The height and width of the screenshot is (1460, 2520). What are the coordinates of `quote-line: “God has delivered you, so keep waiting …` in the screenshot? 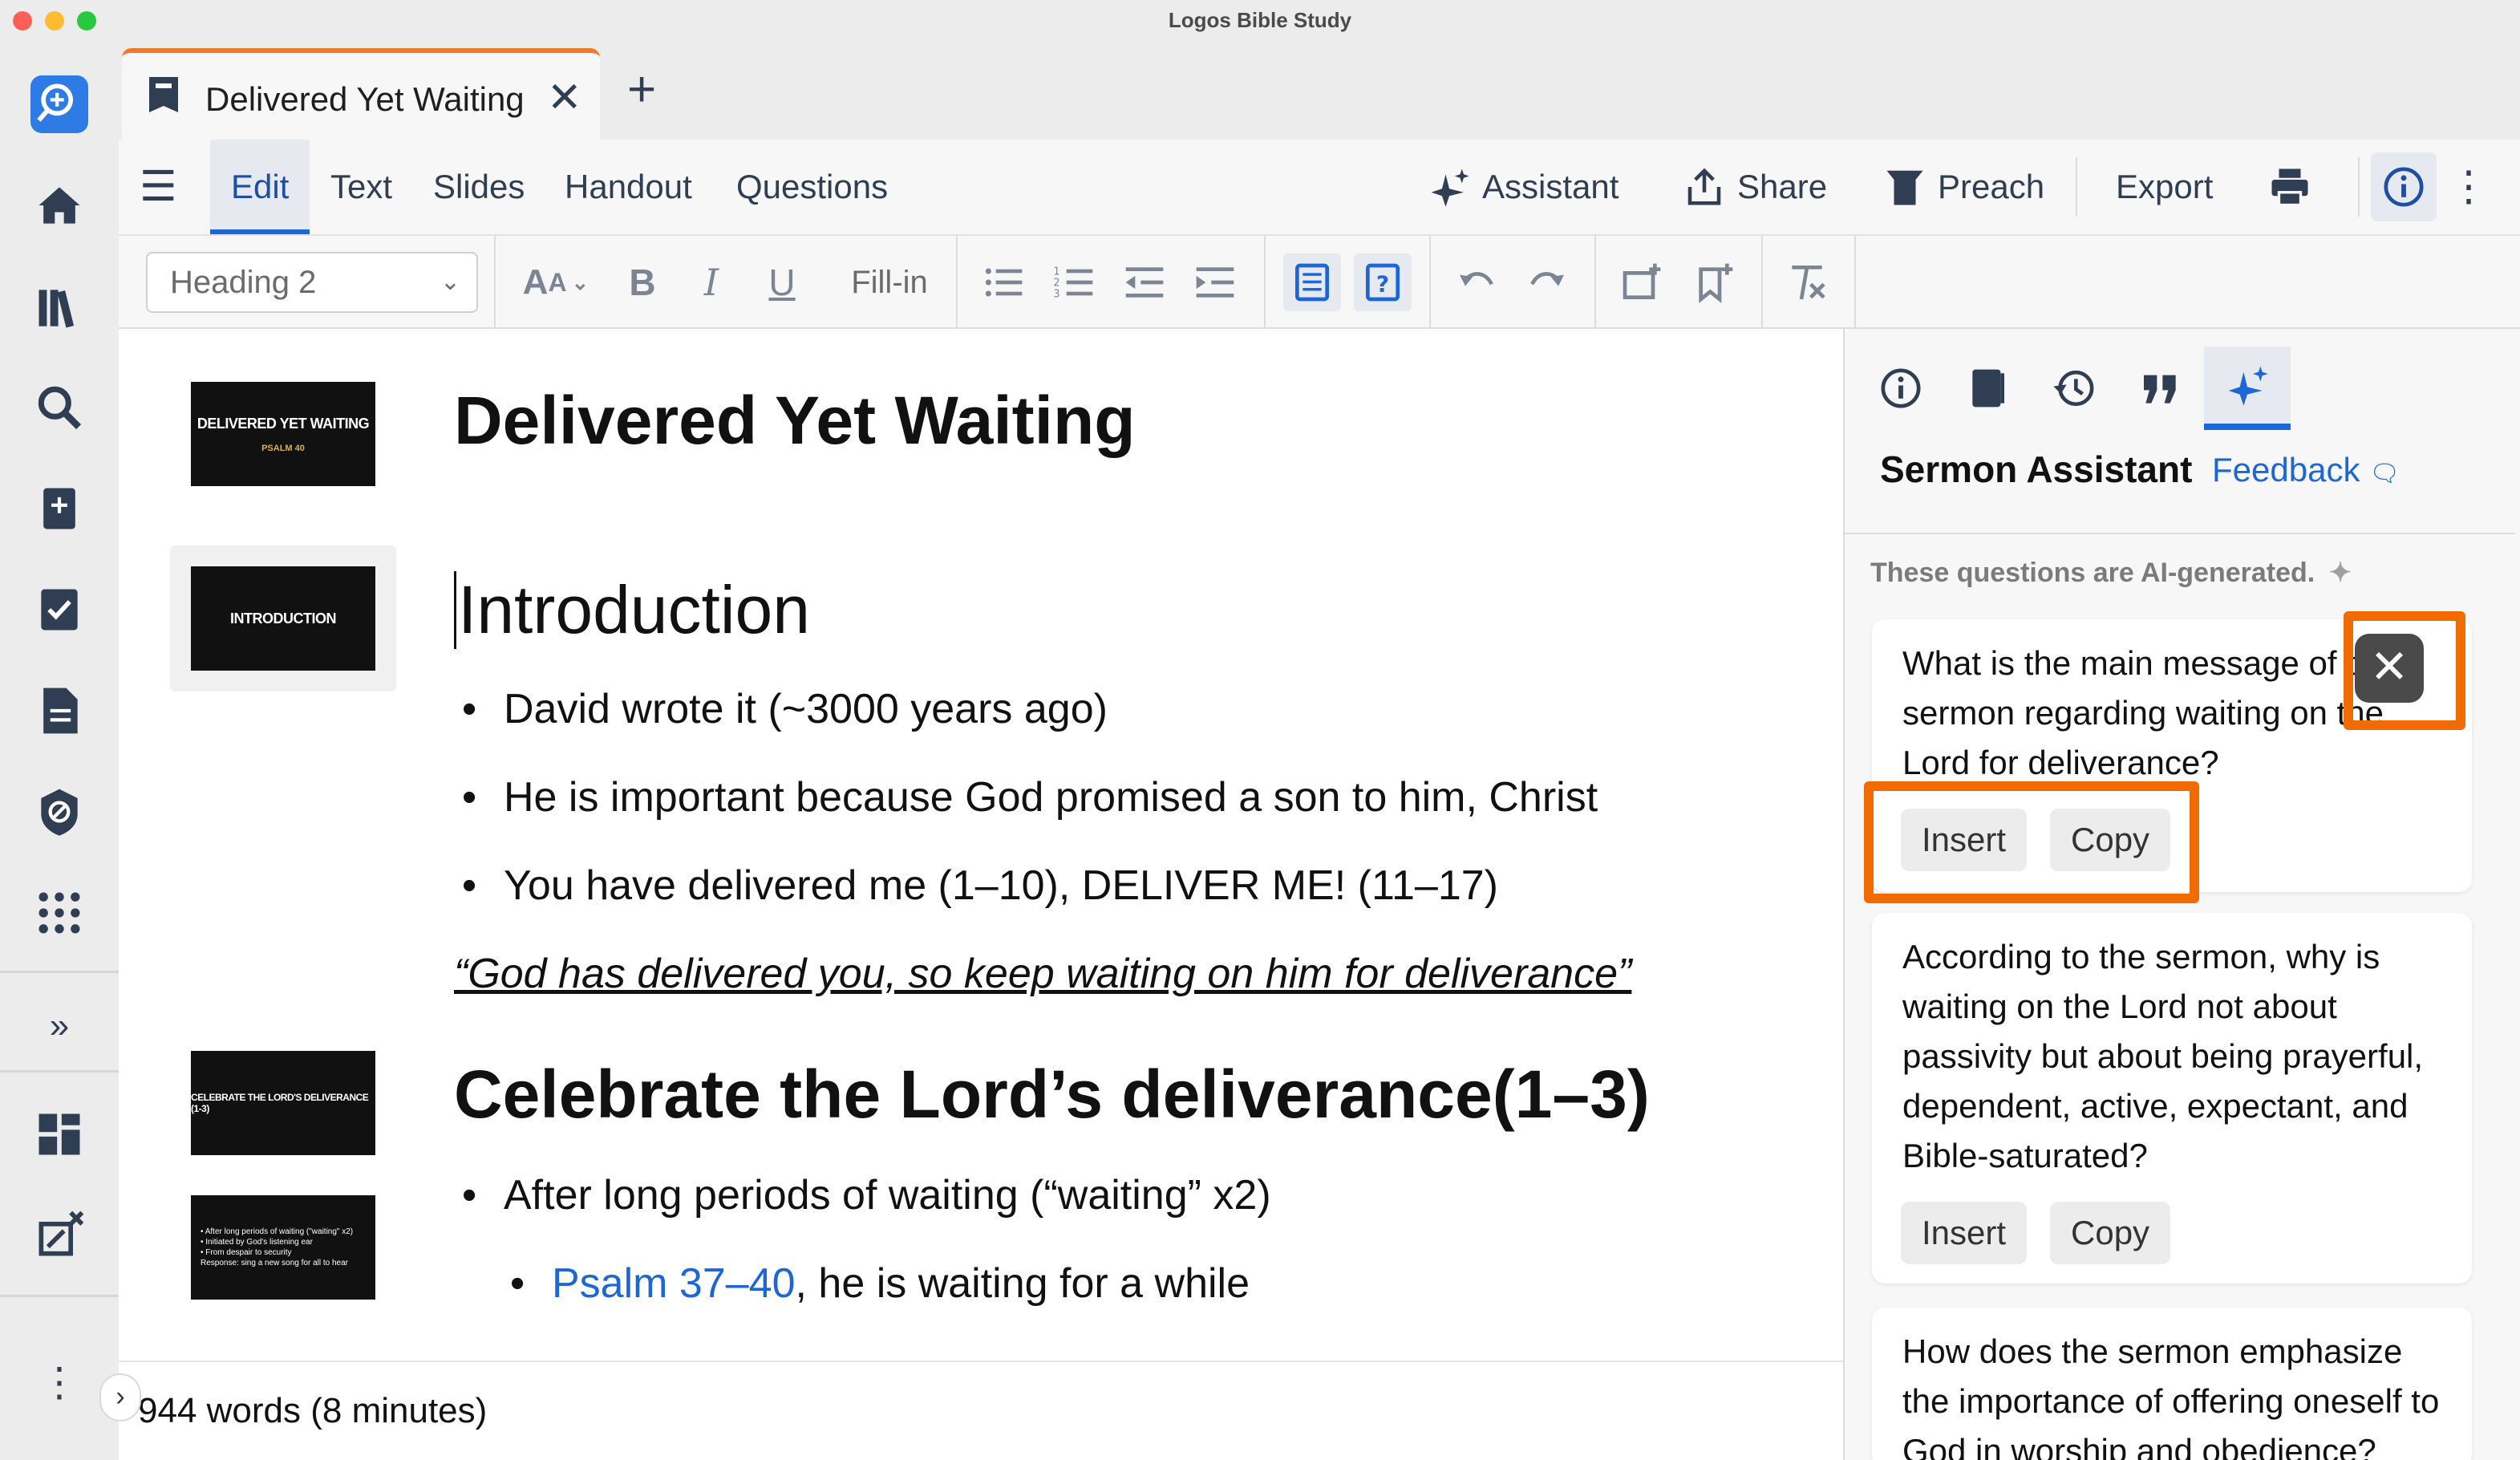 It's located at (1042, 974).